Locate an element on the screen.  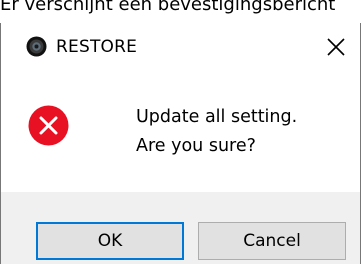
close-button is located at coordinates (336, 47).